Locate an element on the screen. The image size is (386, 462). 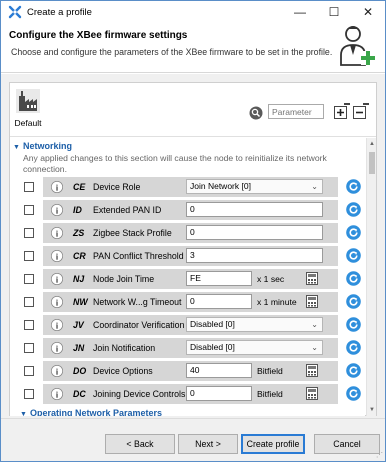
param-unit: x 1 sec is located at coordinates (271, 279).